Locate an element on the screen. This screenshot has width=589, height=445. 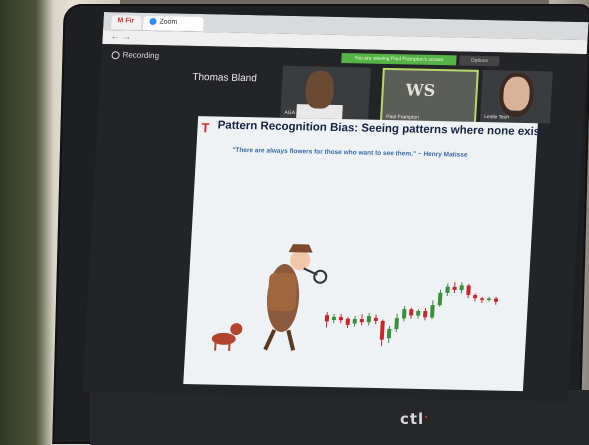
participant-tile: Leslie Tesh is located at coordinates (516, 96).